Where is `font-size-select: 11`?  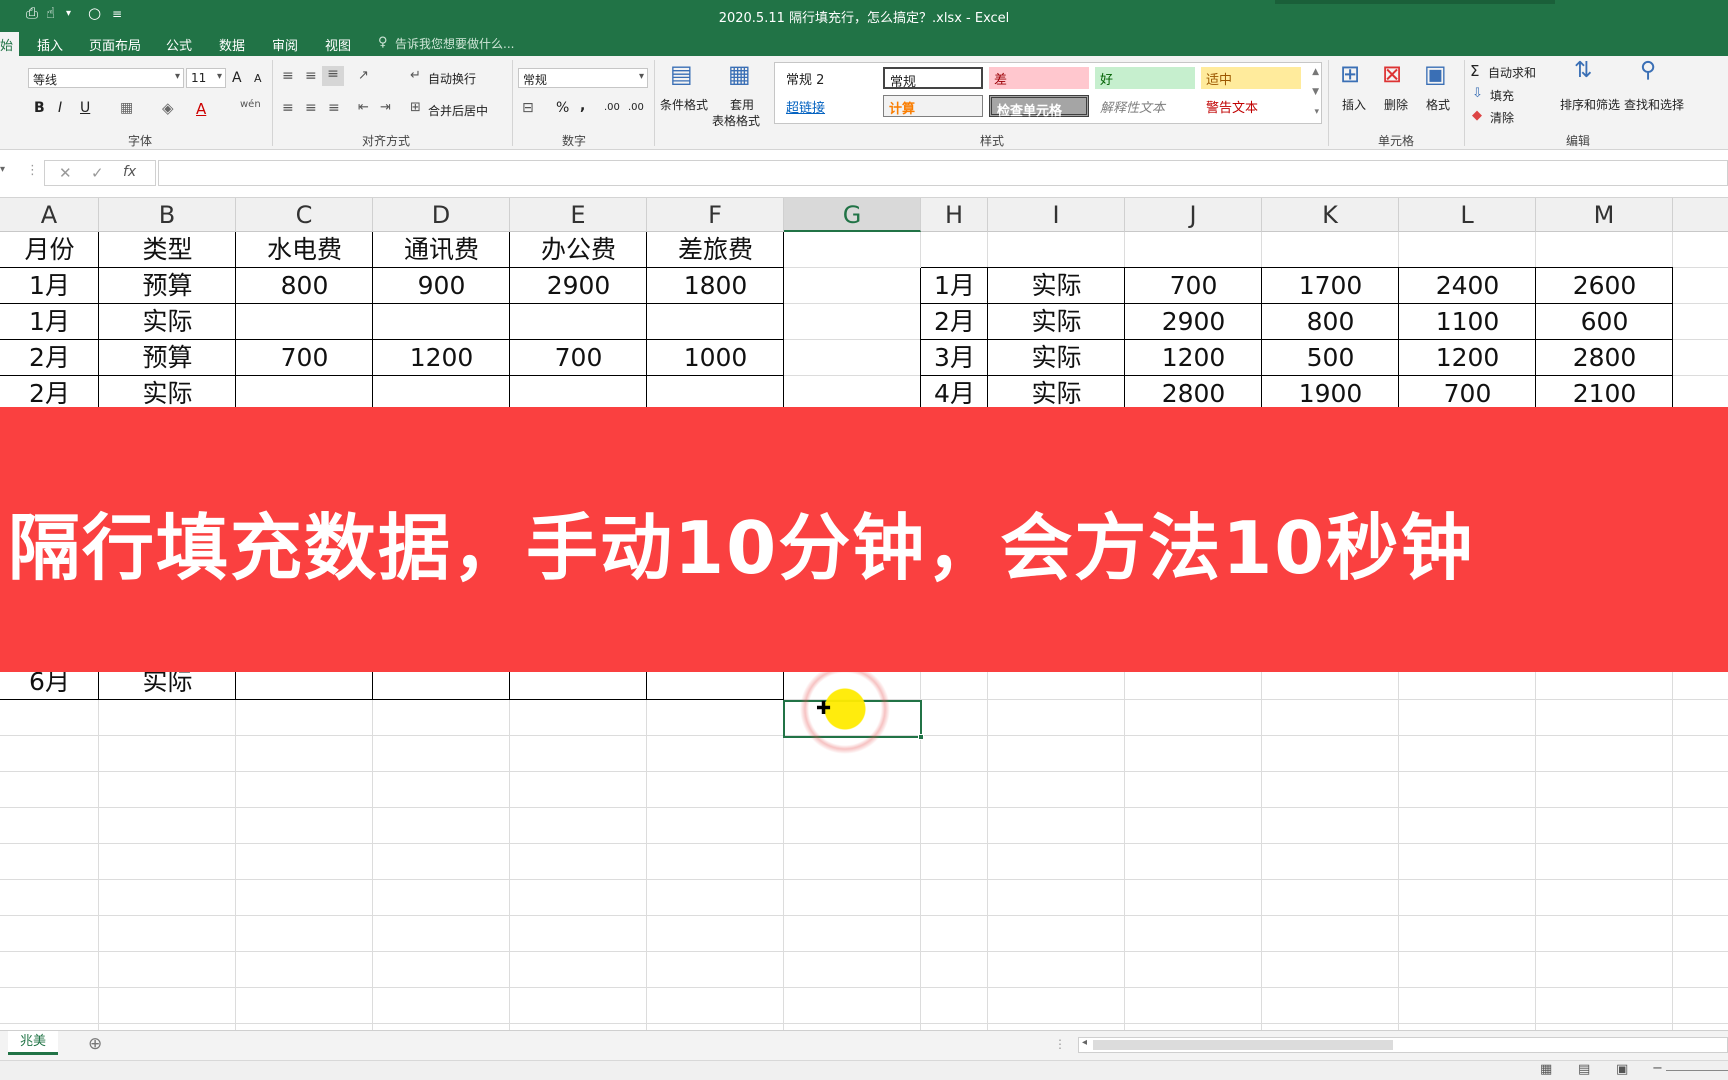
font-size-select: 11 is located at coordinates (206, 78).